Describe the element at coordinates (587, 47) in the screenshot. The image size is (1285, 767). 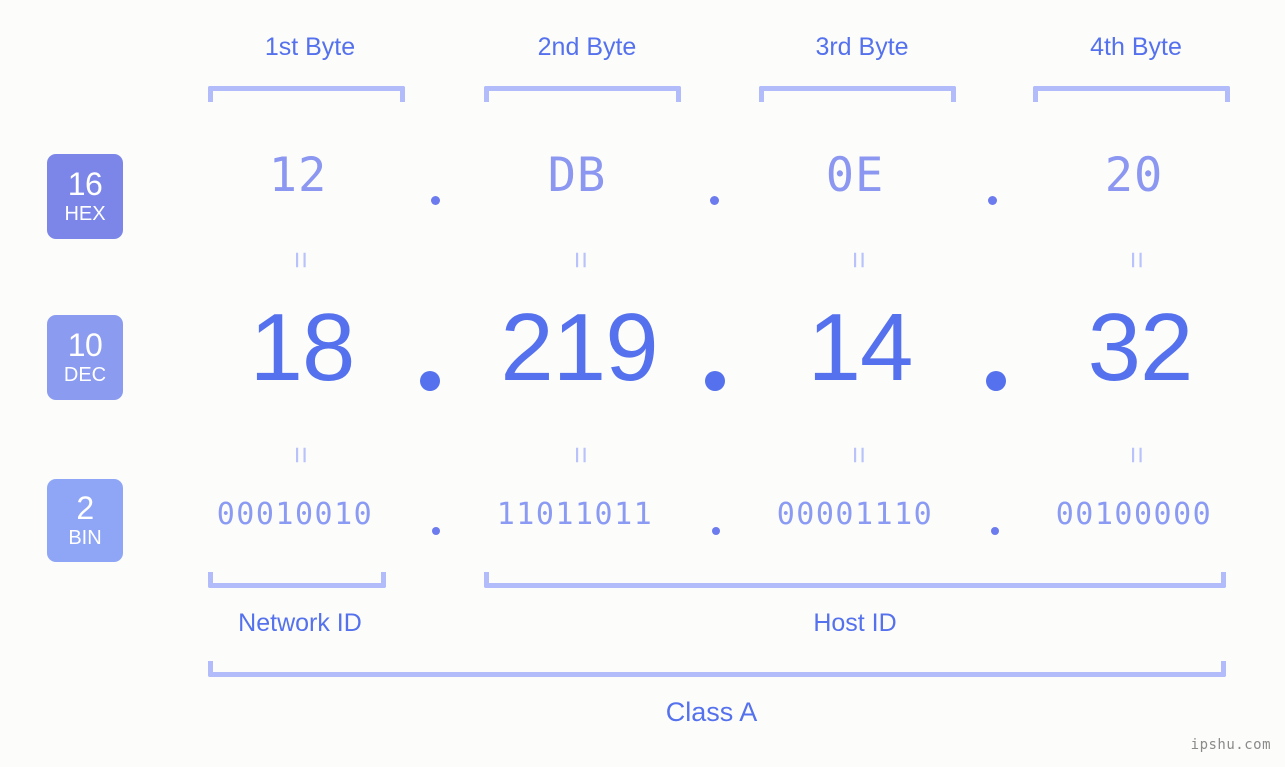
I see `byte-header-2: 2nd Byte` at that location.